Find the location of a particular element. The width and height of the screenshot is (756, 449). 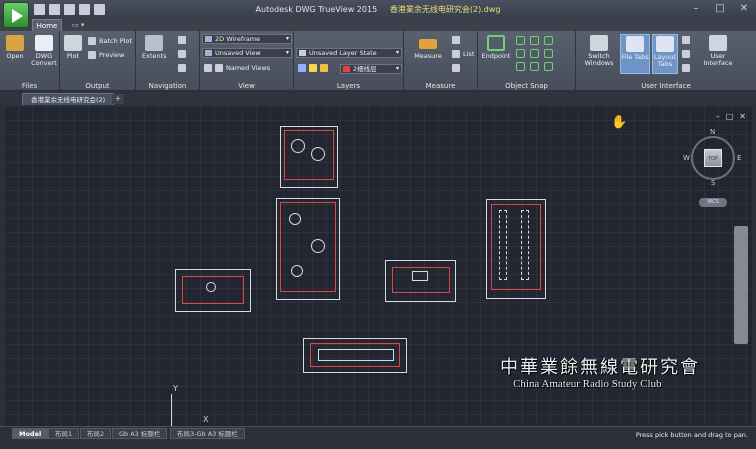

viewcube-top-face: TOP is located at coordinates (713, 158).